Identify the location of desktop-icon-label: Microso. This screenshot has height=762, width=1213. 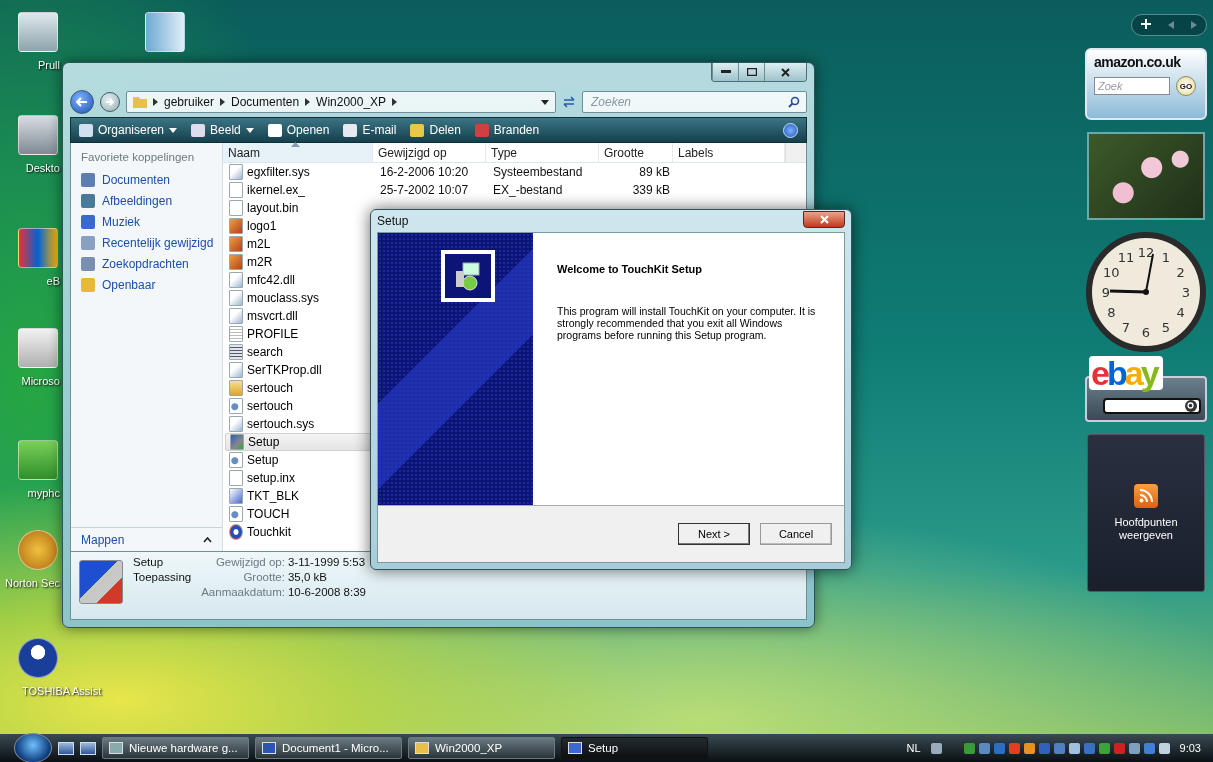
(40, 381).